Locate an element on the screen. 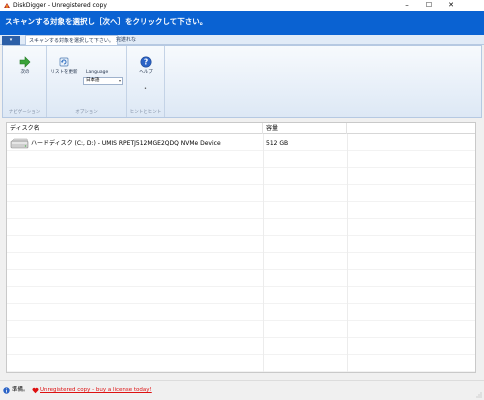 The height and width of the screenshot is (400, 484). list-header: ディスク名 容量 is located at coordinates (241, 128).